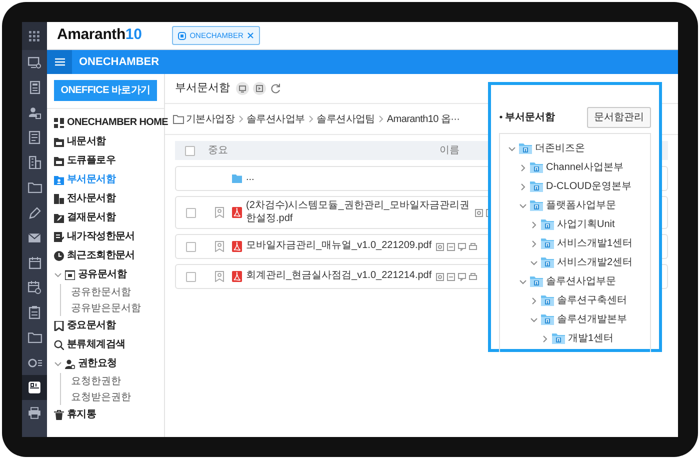 Image resolution: width=700 pixels, height=459 pixels. Describe the element at coordinates (34, 387) in the screenshot. I see `sidebar-app-button` at that location.